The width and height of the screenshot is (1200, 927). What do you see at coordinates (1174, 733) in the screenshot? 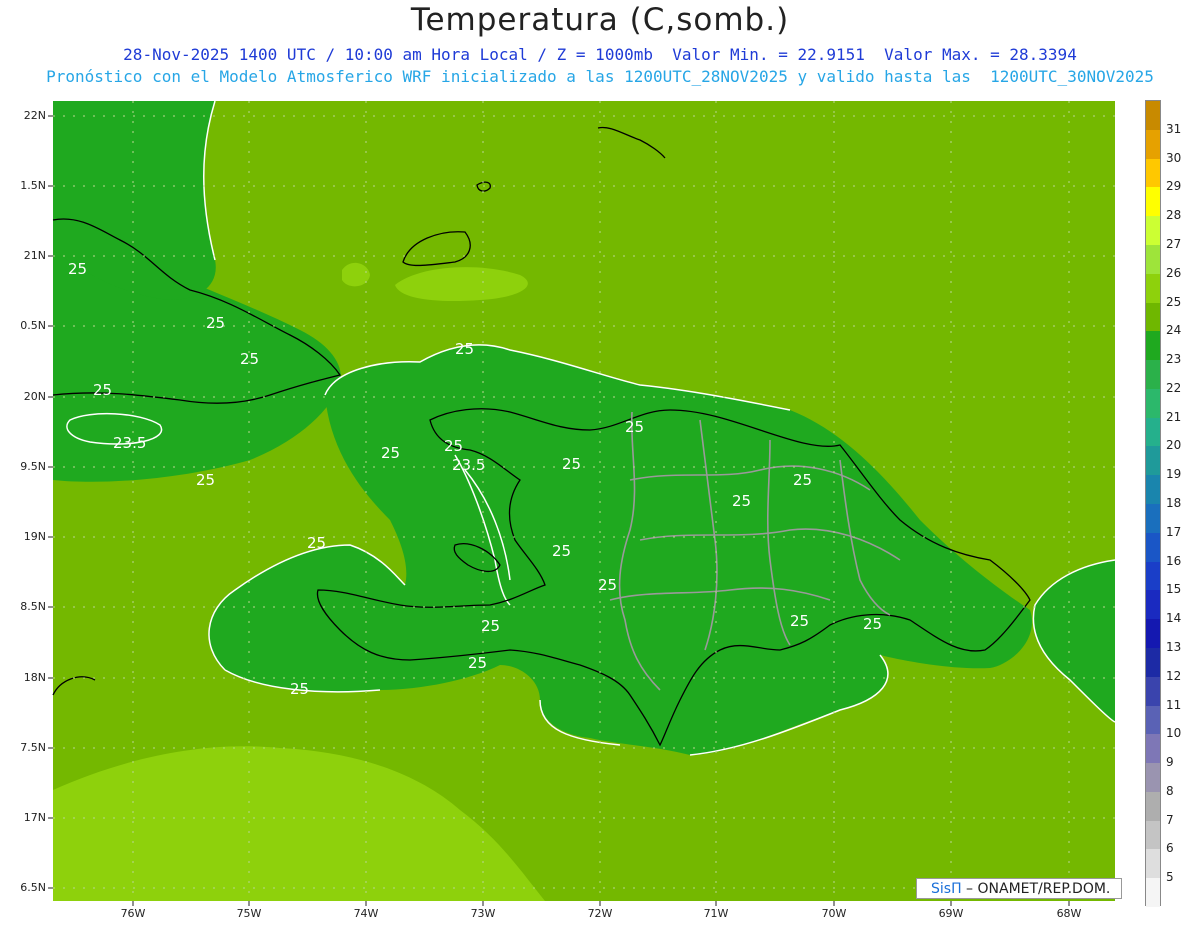
I see `colorbar-label: 10` at bounding box center [1174, 733].